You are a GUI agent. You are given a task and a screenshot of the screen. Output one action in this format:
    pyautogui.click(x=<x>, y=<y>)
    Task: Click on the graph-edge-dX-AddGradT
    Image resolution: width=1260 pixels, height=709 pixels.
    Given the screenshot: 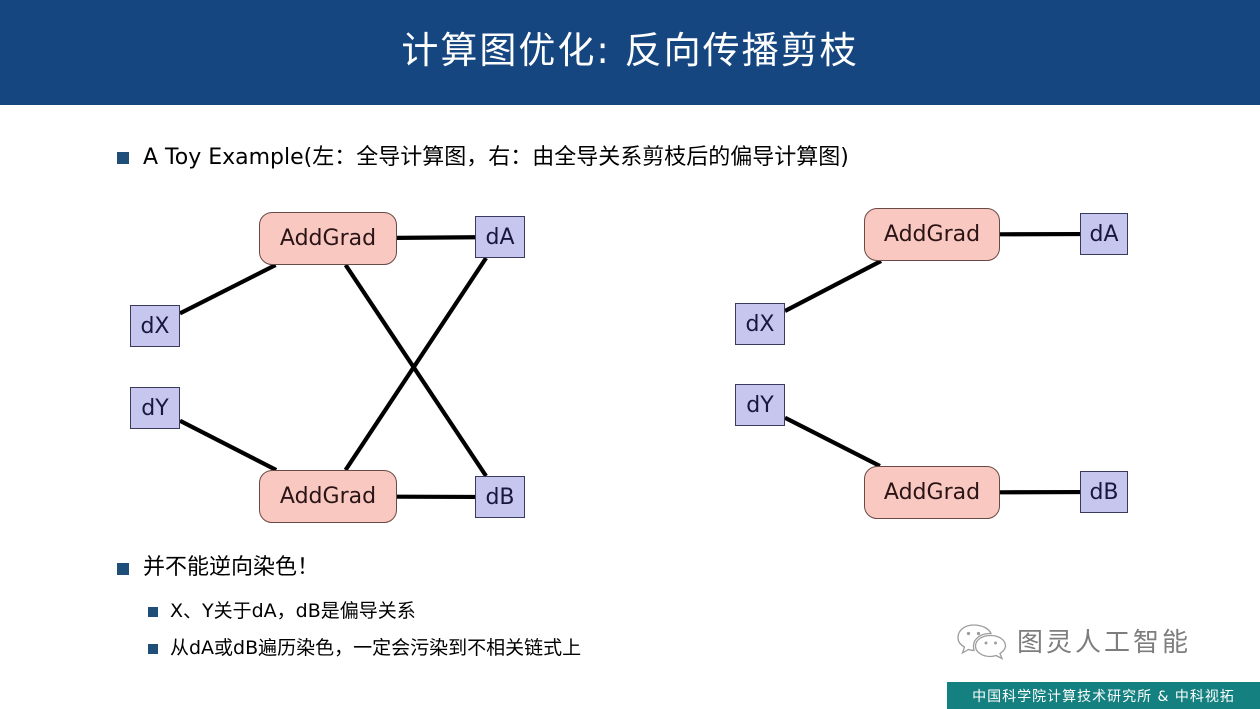 What is the action you would take?
    pyautogui.click(x=833, y=286)
    